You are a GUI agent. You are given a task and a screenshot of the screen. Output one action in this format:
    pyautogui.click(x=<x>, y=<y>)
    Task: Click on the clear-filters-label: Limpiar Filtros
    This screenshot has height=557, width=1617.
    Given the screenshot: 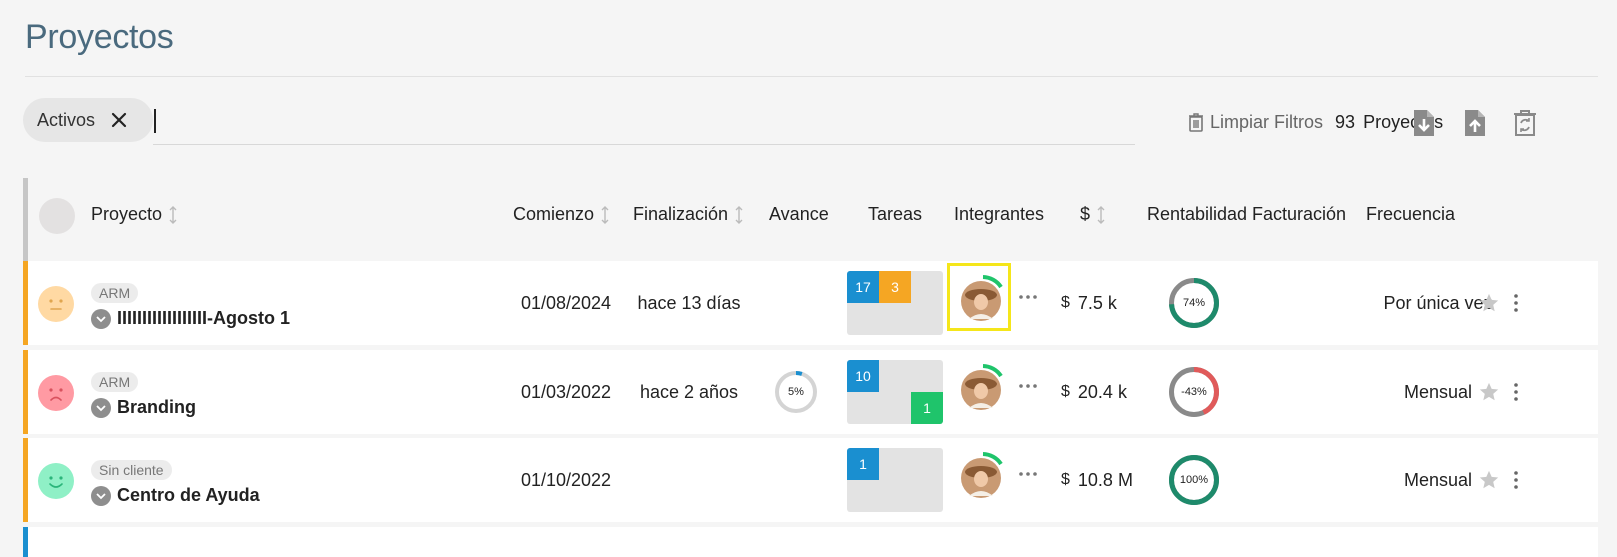 What is the action you would take?
    pyautogui.click(x=1267, y=121)
    